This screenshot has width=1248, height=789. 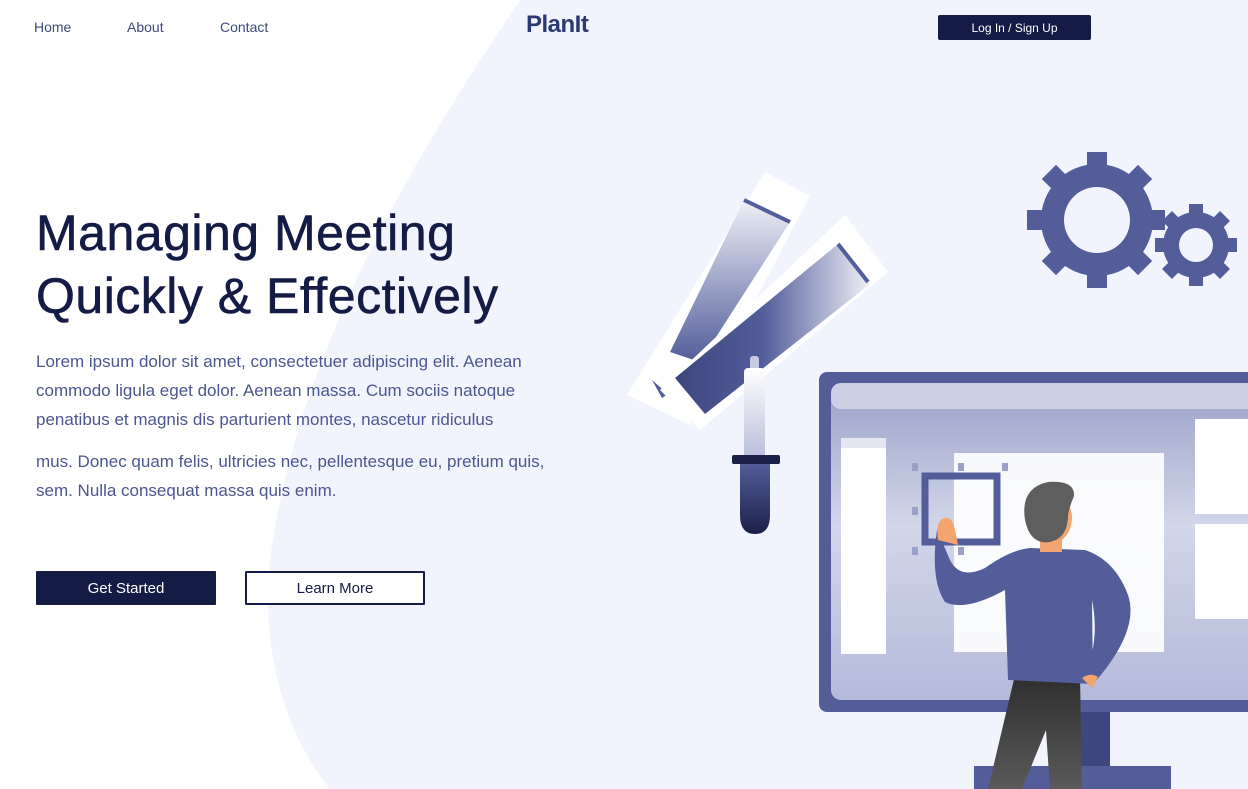 I want to click on nav-contact-link: Contact, so click(x=244, y=27).